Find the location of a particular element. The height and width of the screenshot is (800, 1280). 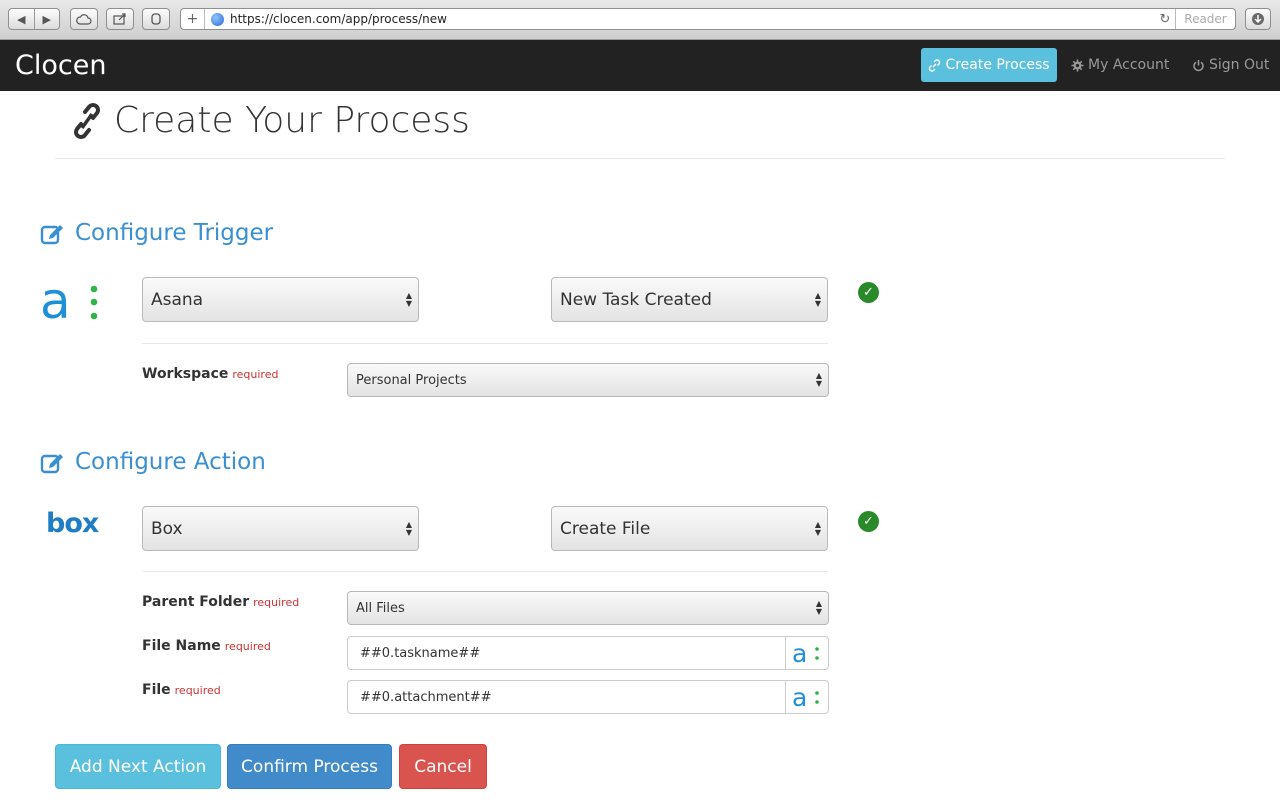

workspace-label-text: Workspace is located at coordinates (185, 374).